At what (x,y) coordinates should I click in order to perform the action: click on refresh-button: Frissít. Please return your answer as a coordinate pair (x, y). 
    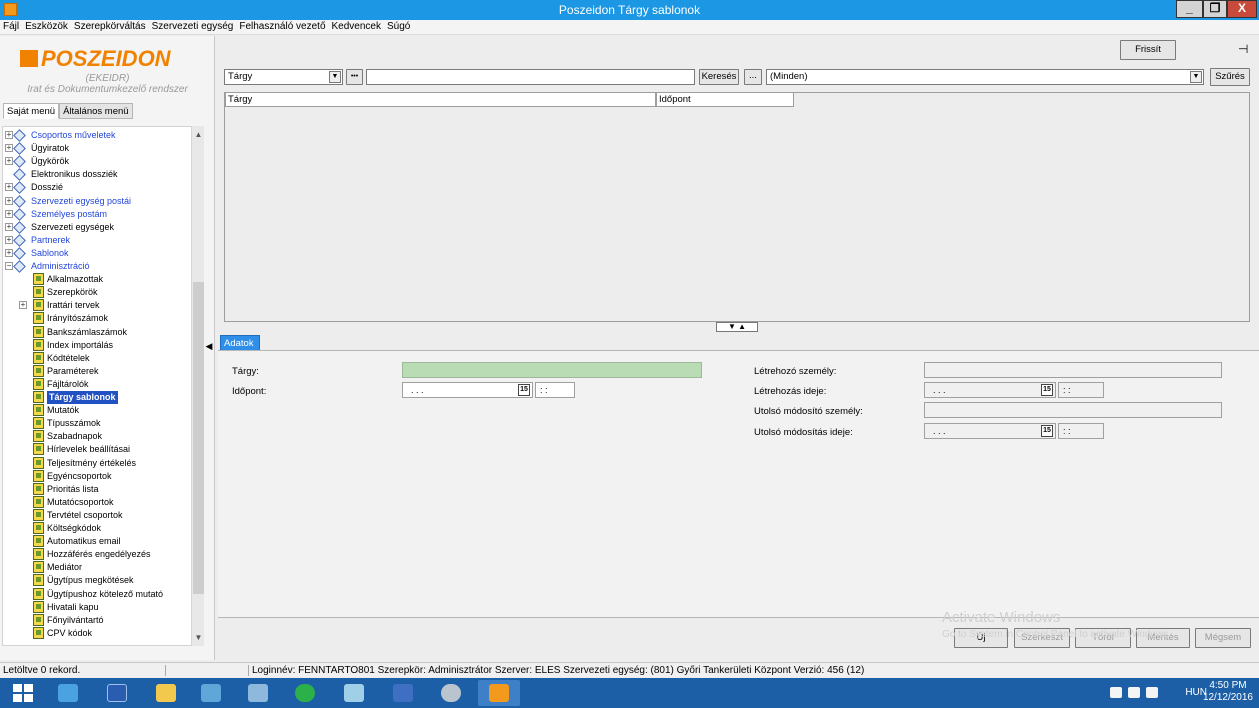
    Looking at the image, I should click on (1148, 50).